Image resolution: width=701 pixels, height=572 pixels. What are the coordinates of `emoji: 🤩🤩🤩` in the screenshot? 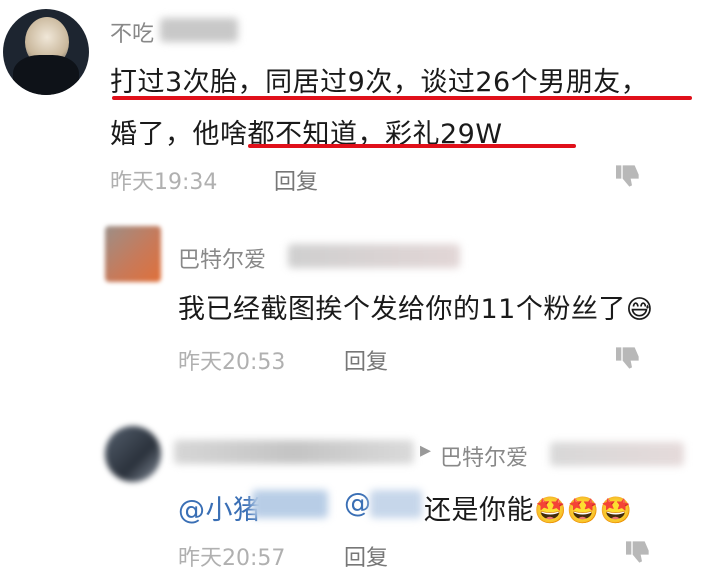 It's located at (583, 511).